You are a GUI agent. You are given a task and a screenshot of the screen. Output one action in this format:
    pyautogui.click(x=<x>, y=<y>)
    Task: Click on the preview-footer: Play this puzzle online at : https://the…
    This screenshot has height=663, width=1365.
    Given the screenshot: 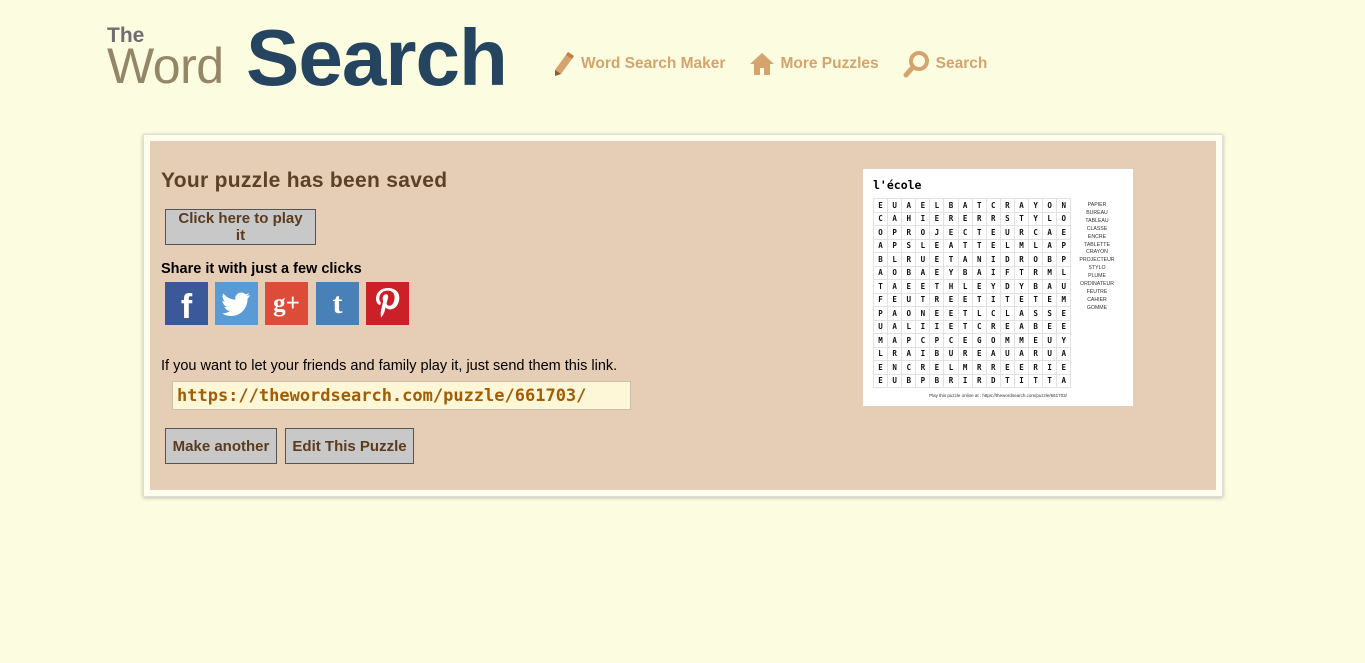 What is the action you would take?
    pyautogui.click(x=998, y=395)
    